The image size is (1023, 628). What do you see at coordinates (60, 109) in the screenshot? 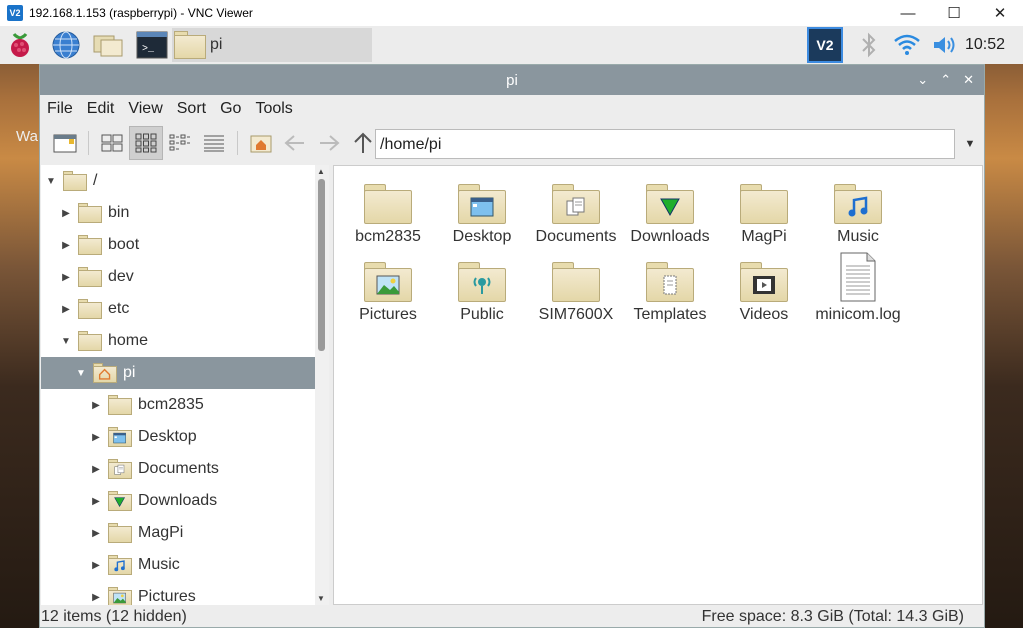
I see `menu-file: File` at bounding box center [60, 109].